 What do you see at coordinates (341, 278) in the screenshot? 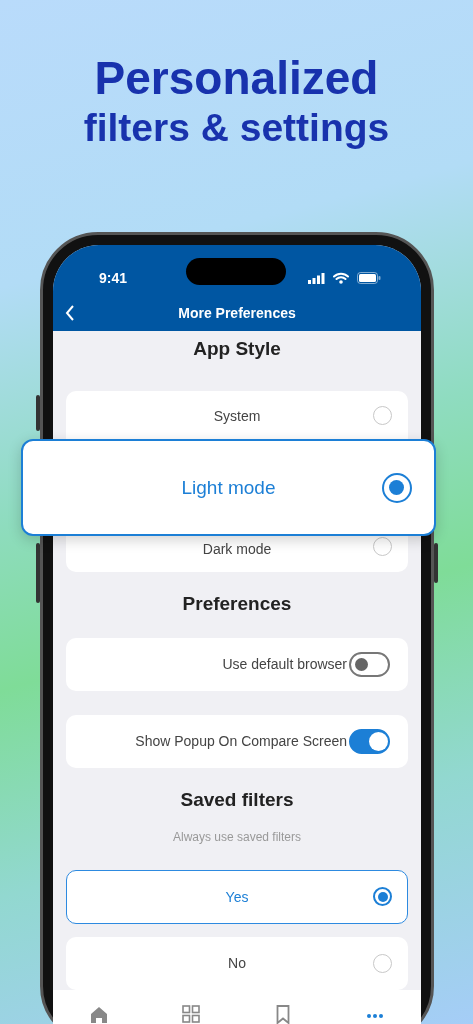
I see `wifi-icon` at bounding box center [341, 278].